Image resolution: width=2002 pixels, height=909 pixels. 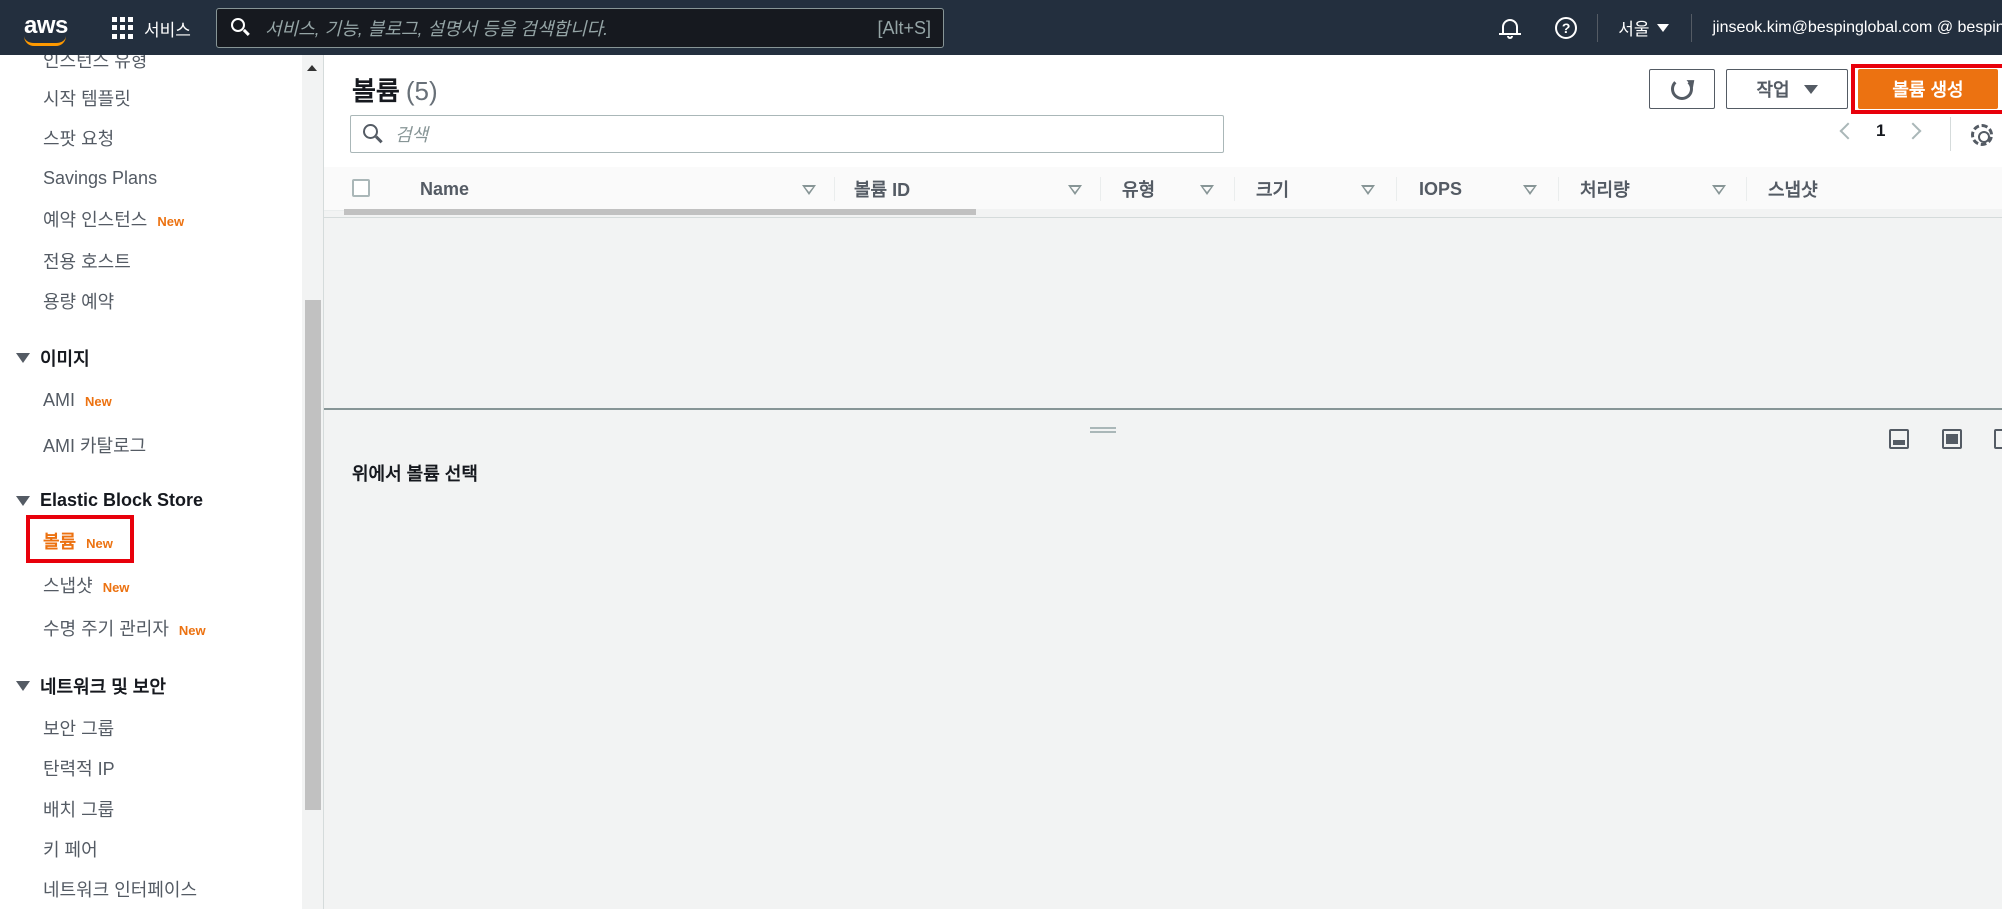 What do you see at coordinates (77, 400) in the screenshot?
I see `sidebar-item-ami: AMI New` at bounding box center [77, 400].